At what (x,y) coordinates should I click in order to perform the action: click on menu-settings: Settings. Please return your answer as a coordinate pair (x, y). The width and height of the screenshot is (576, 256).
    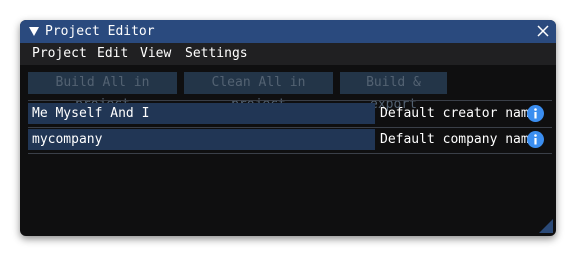
    Looking at the image, I should click on (216, 54).